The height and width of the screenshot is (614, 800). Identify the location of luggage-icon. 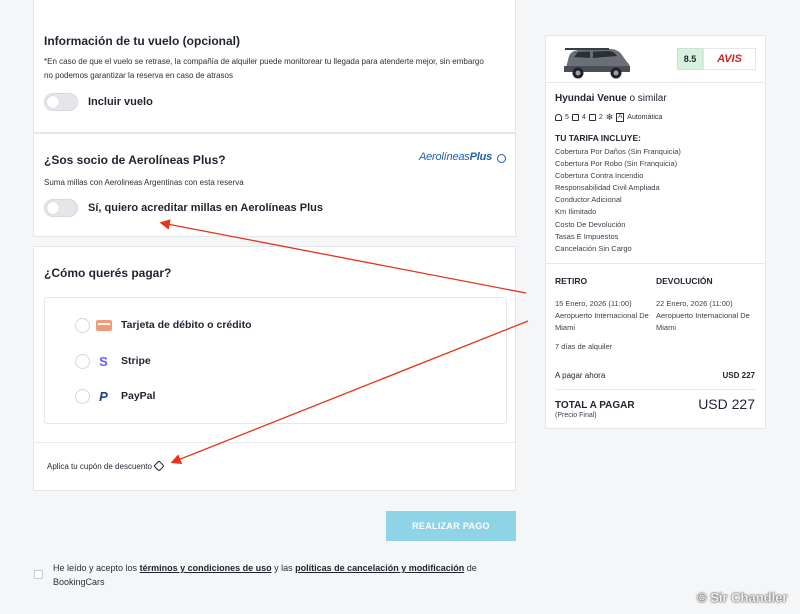
(592, 117).